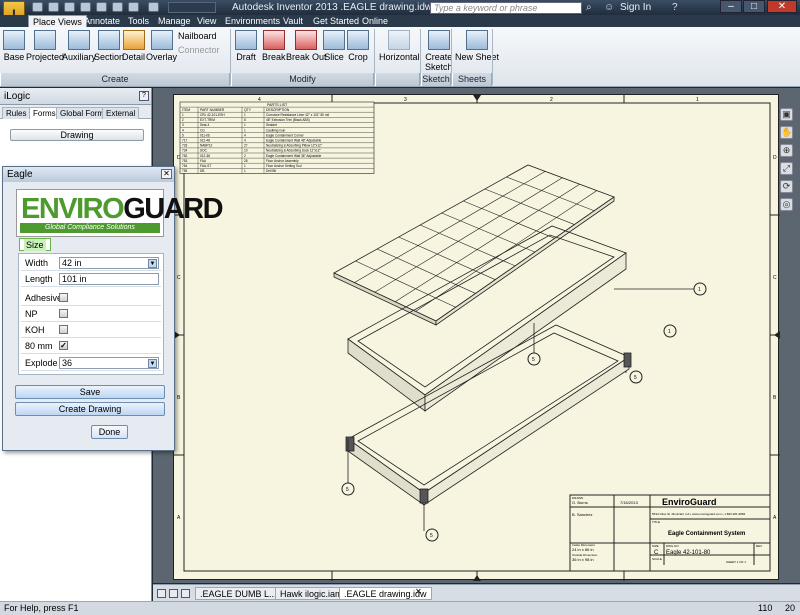 The height and width of the screenshot is (615, 800). What do you see at coordinates (246, 46) in the screenshot?
I see `draft-view-button: Draft` at bounding box center [246, 46].